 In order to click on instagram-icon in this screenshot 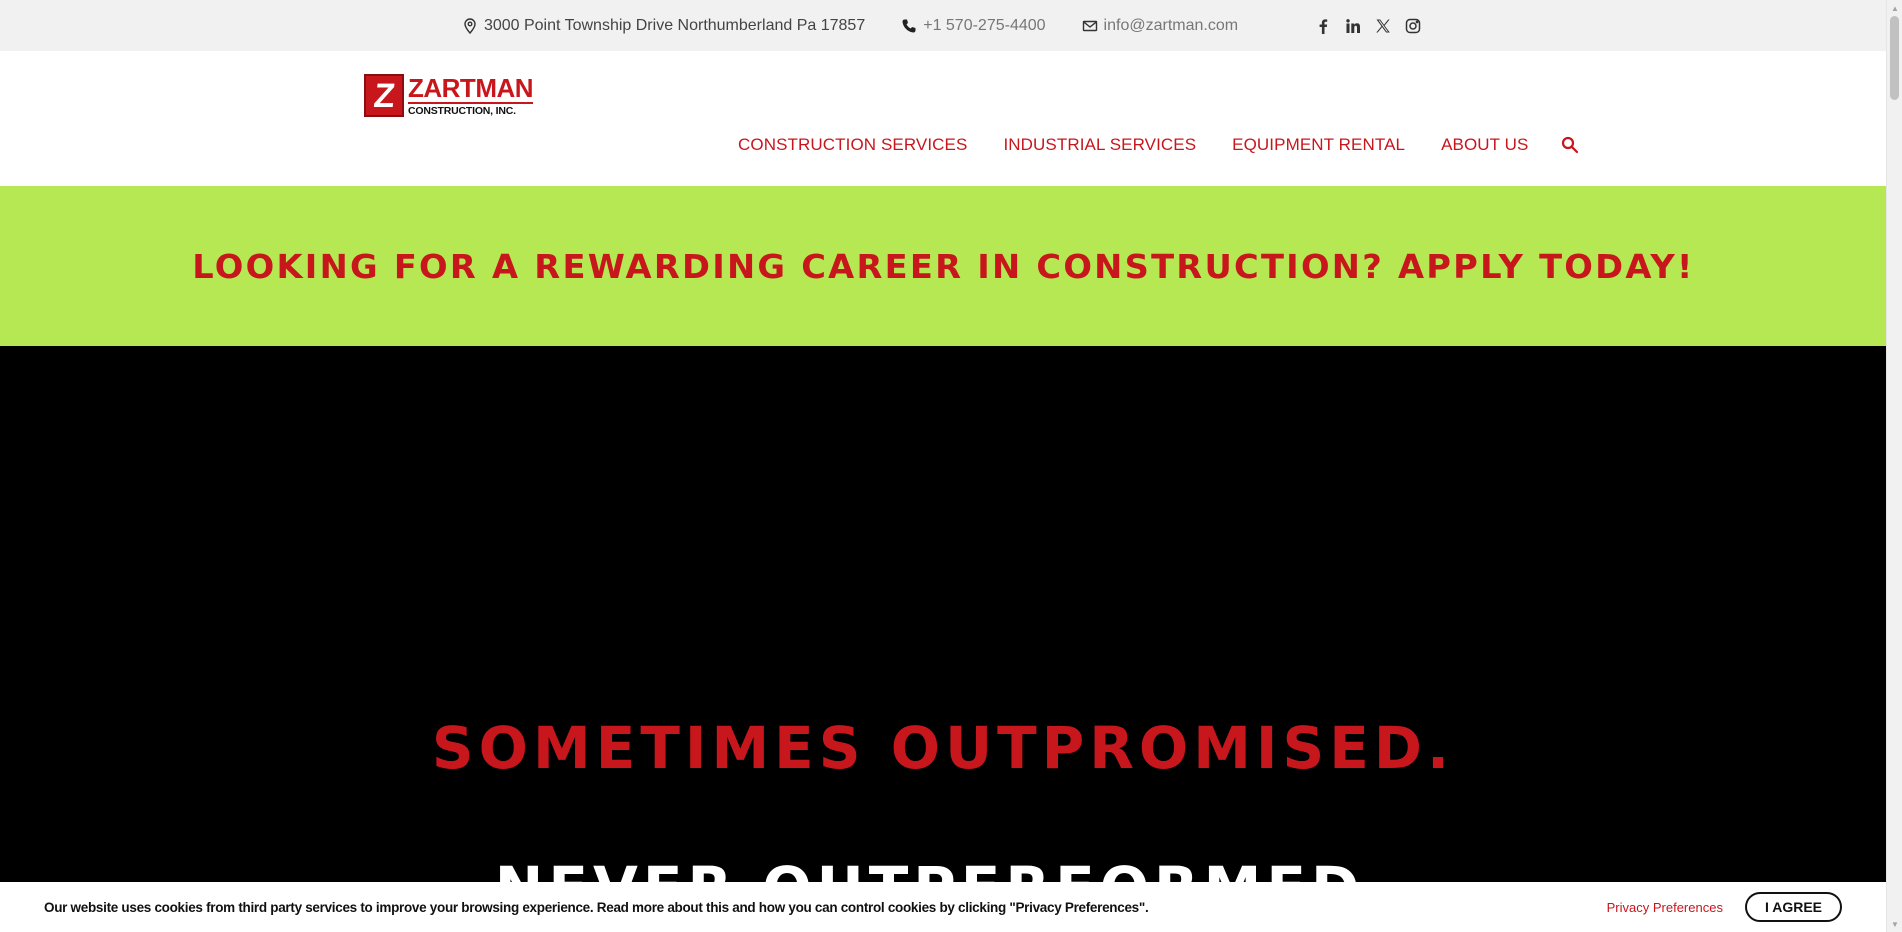, I will do `click(1413, 26)`.